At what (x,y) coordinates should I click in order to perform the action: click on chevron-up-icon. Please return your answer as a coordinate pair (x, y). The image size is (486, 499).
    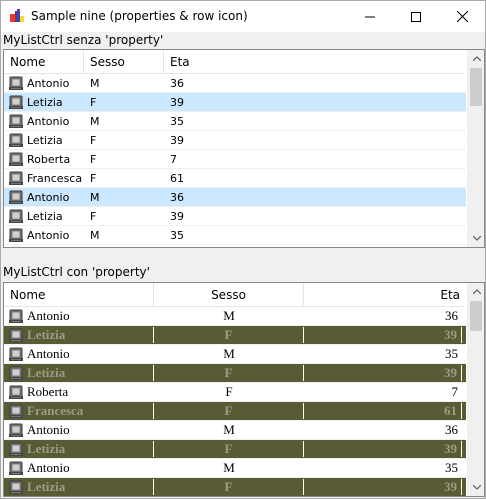
    Looking at the image, I should click on (476, 58).